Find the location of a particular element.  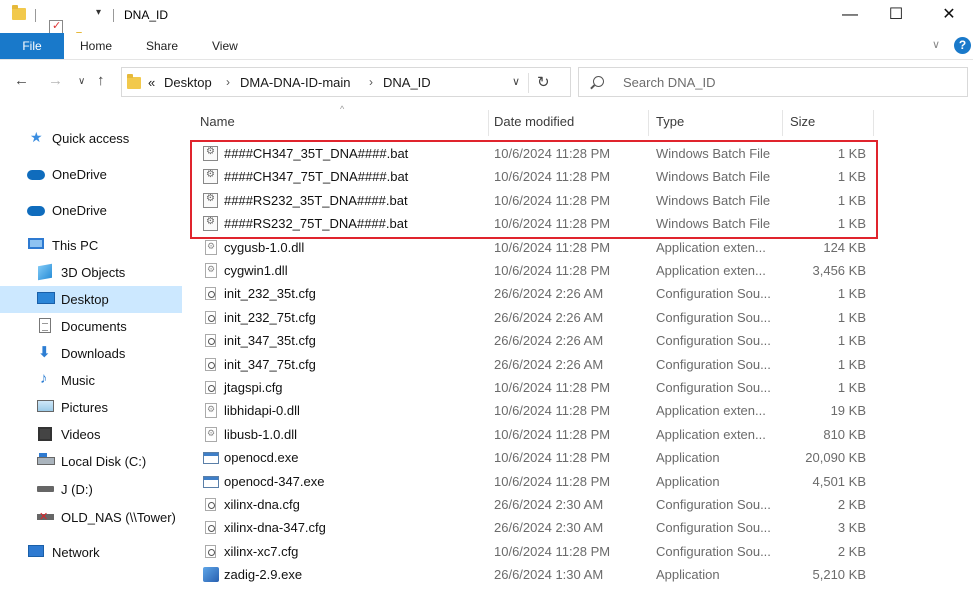

expand-ribbon-chevron-icon: ∨ is located at coordinates (936, 44).